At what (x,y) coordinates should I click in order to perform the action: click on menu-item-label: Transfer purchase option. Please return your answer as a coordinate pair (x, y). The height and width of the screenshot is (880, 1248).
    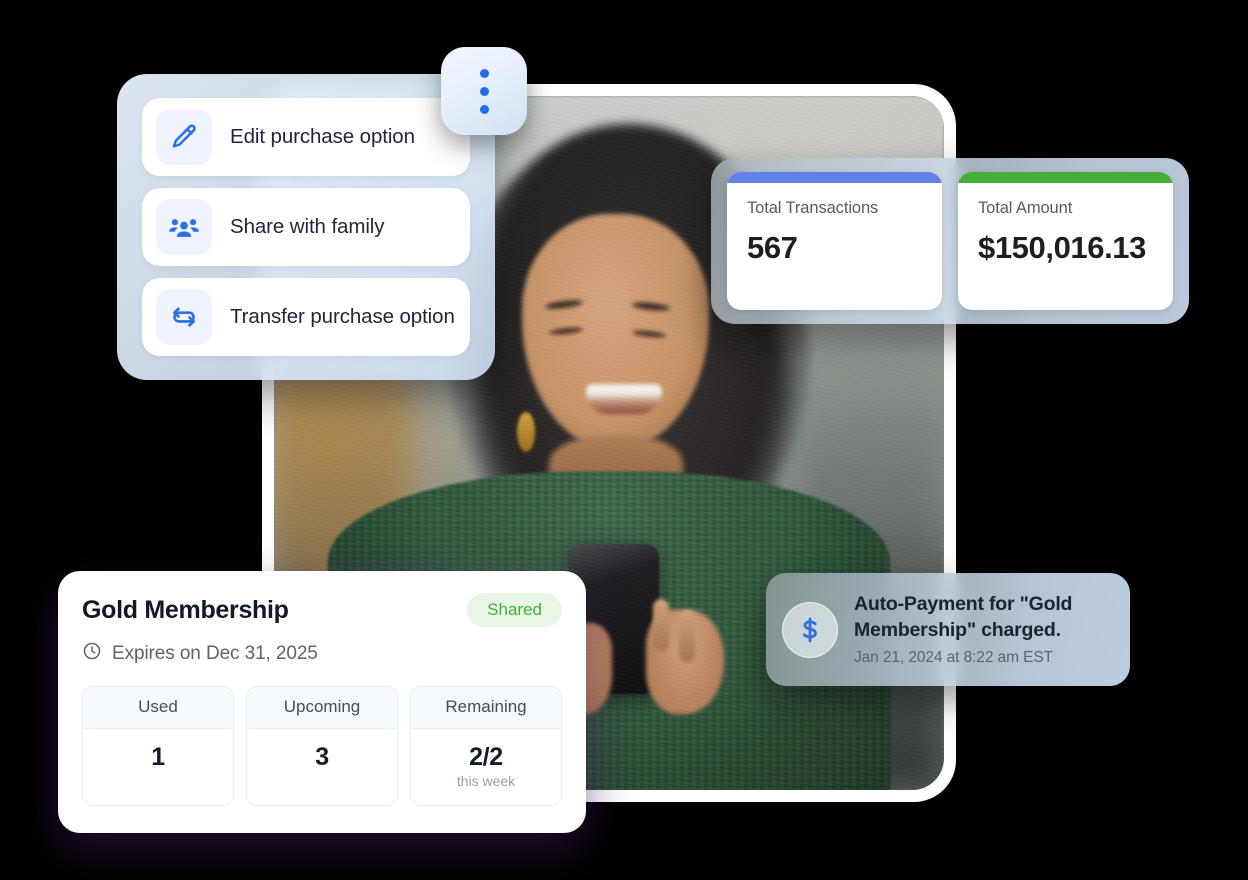
    Looking at the image, I should click on (342, 316).